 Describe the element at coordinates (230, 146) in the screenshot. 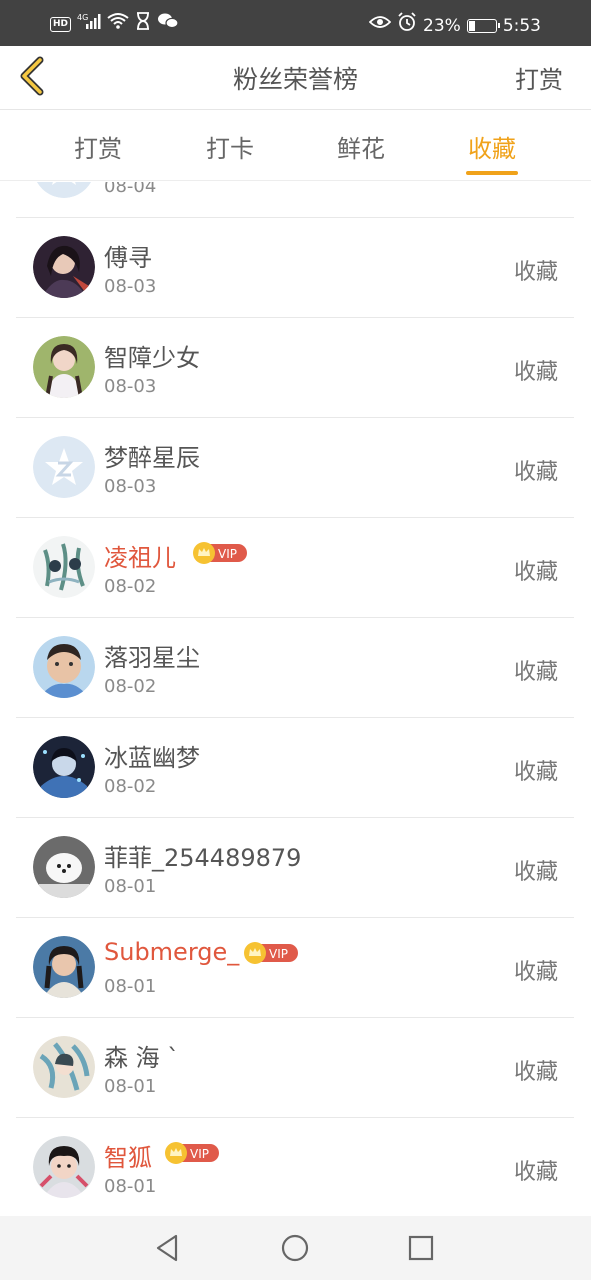

I see `tab-checkin: 打卡` at that location.